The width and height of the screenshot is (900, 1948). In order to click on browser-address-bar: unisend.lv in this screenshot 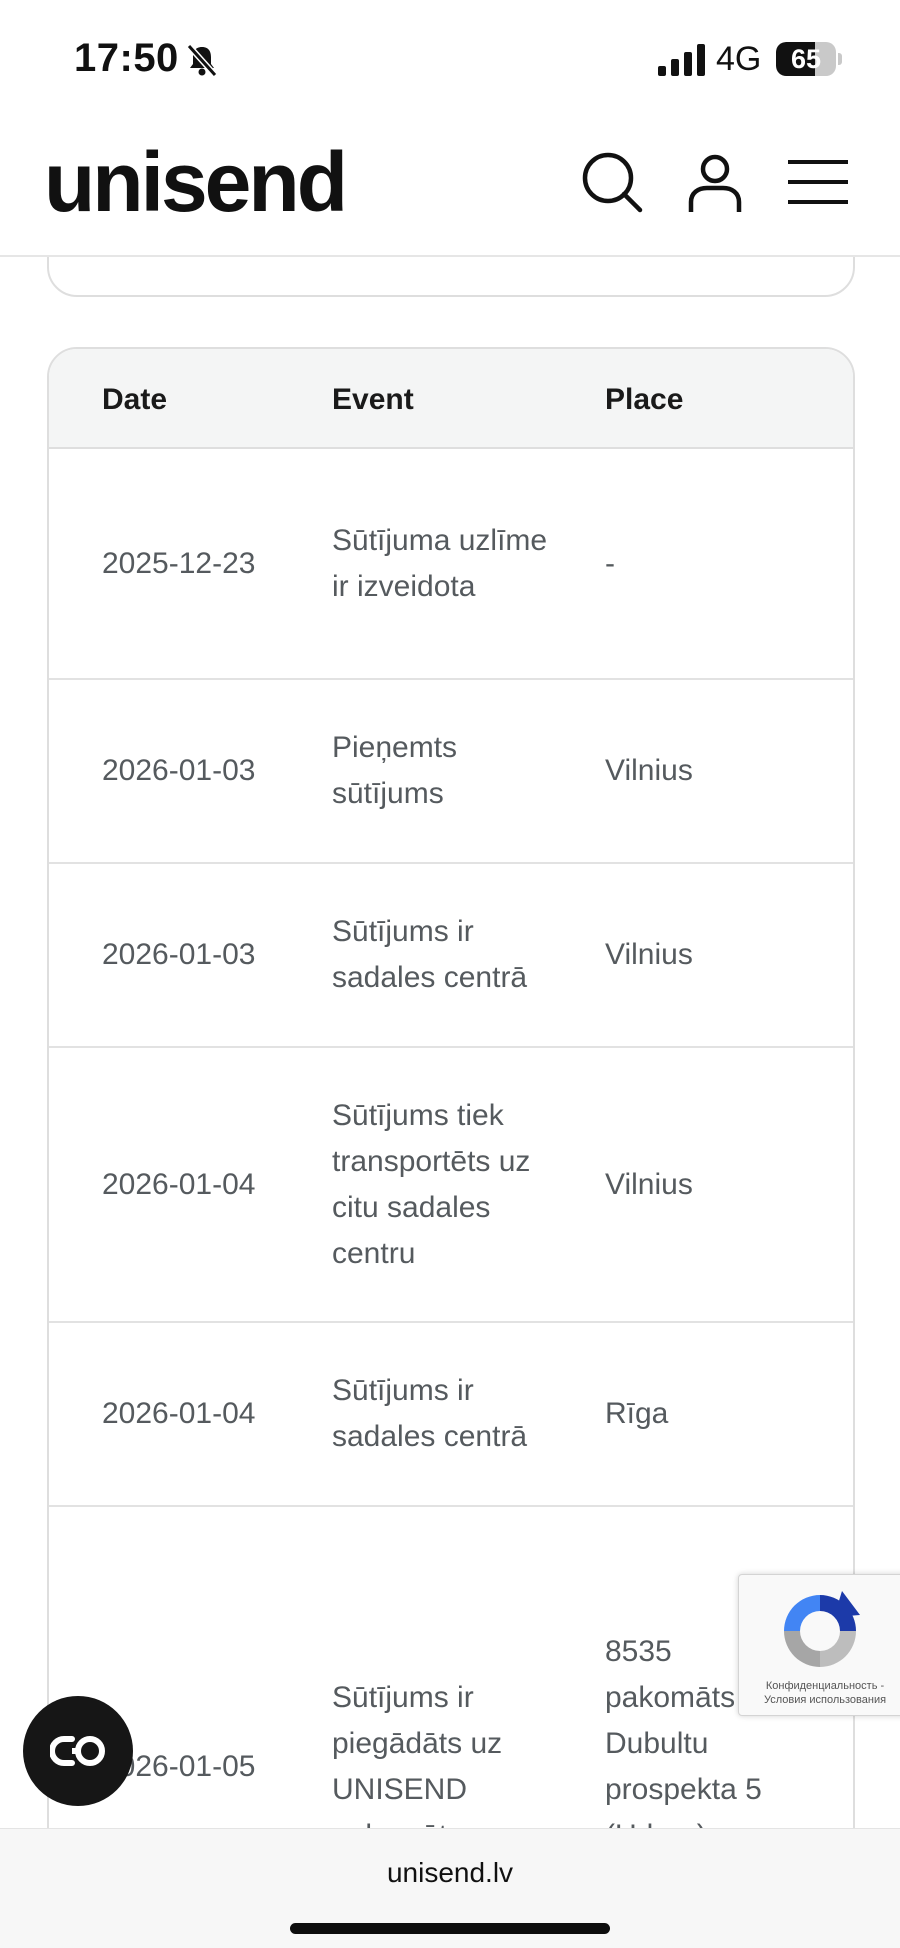, I will do `click(450, 1888)`.